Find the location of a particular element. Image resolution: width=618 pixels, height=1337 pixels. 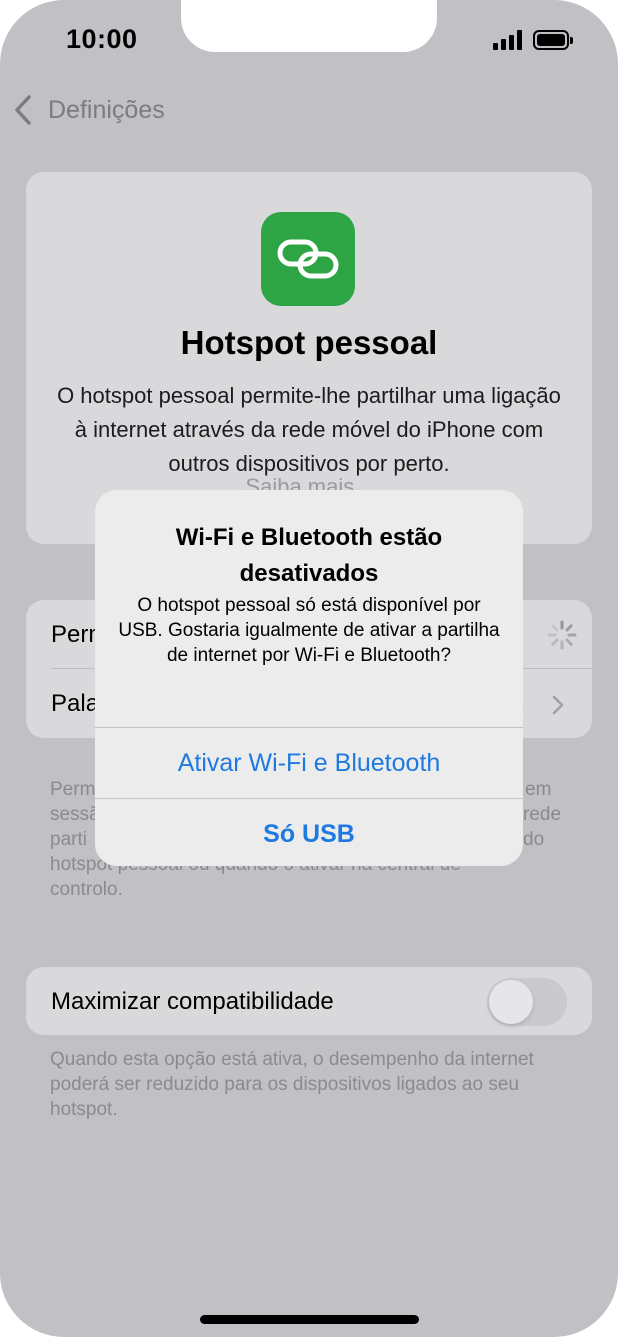

settings-footer-fragment: rede is located at coordinates (542, 814).